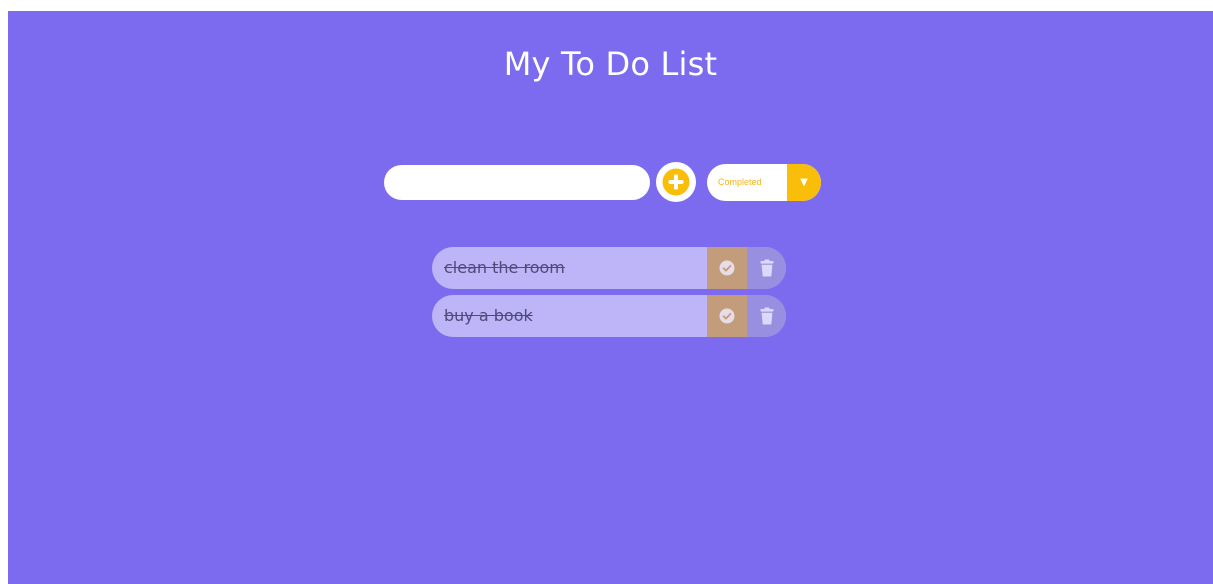  Describe the element at coordinates (504, 267) in the screenshot. I see `todo-item-text: clean the room` at that location.